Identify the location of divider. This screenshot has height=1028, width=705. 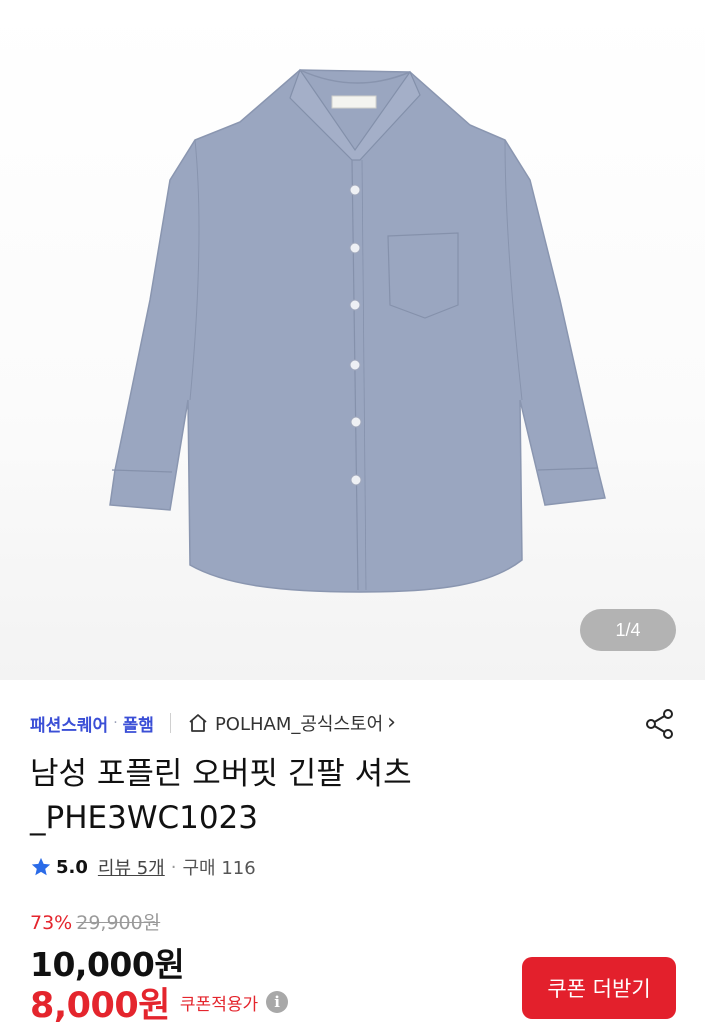
(170, 723).